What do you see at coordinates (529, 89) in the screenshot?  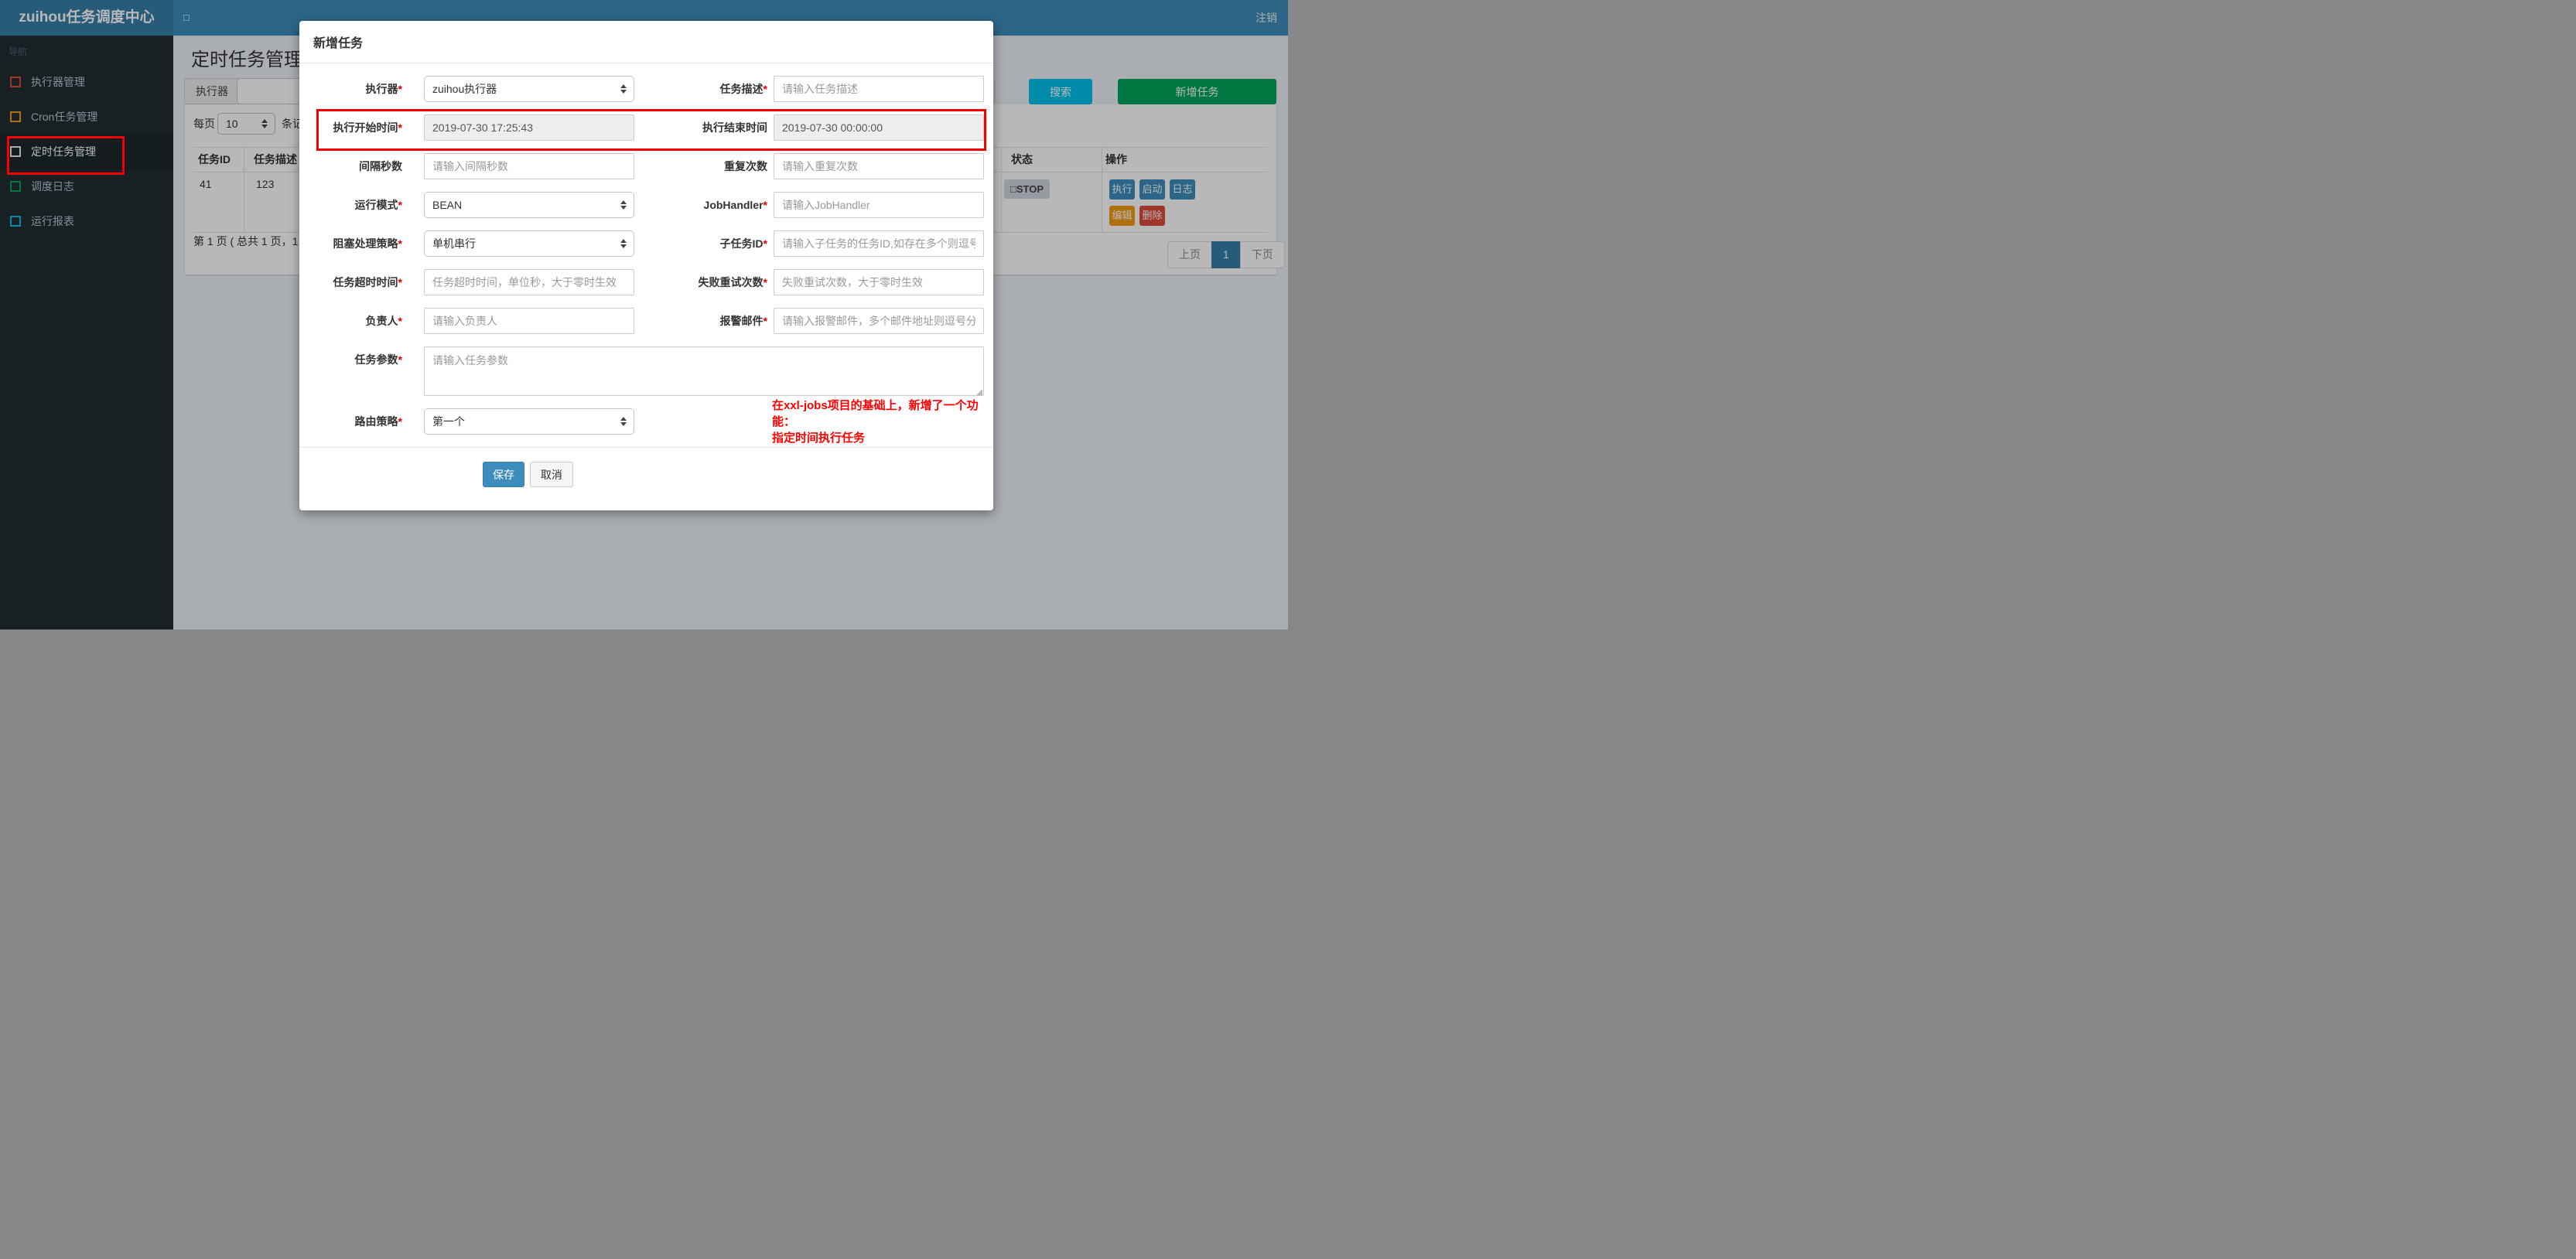 I see `executor-select: zuihou执行器` at bounding box center [529, 89].